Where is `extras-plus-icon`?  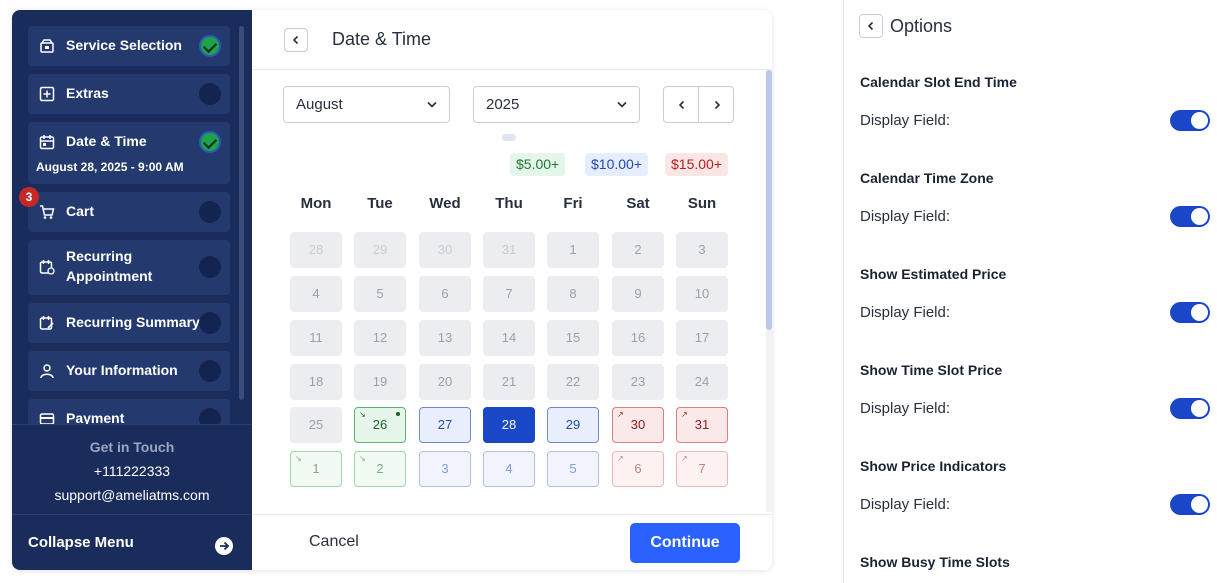 extras-plus-icon is located at coordinates (47, 94).